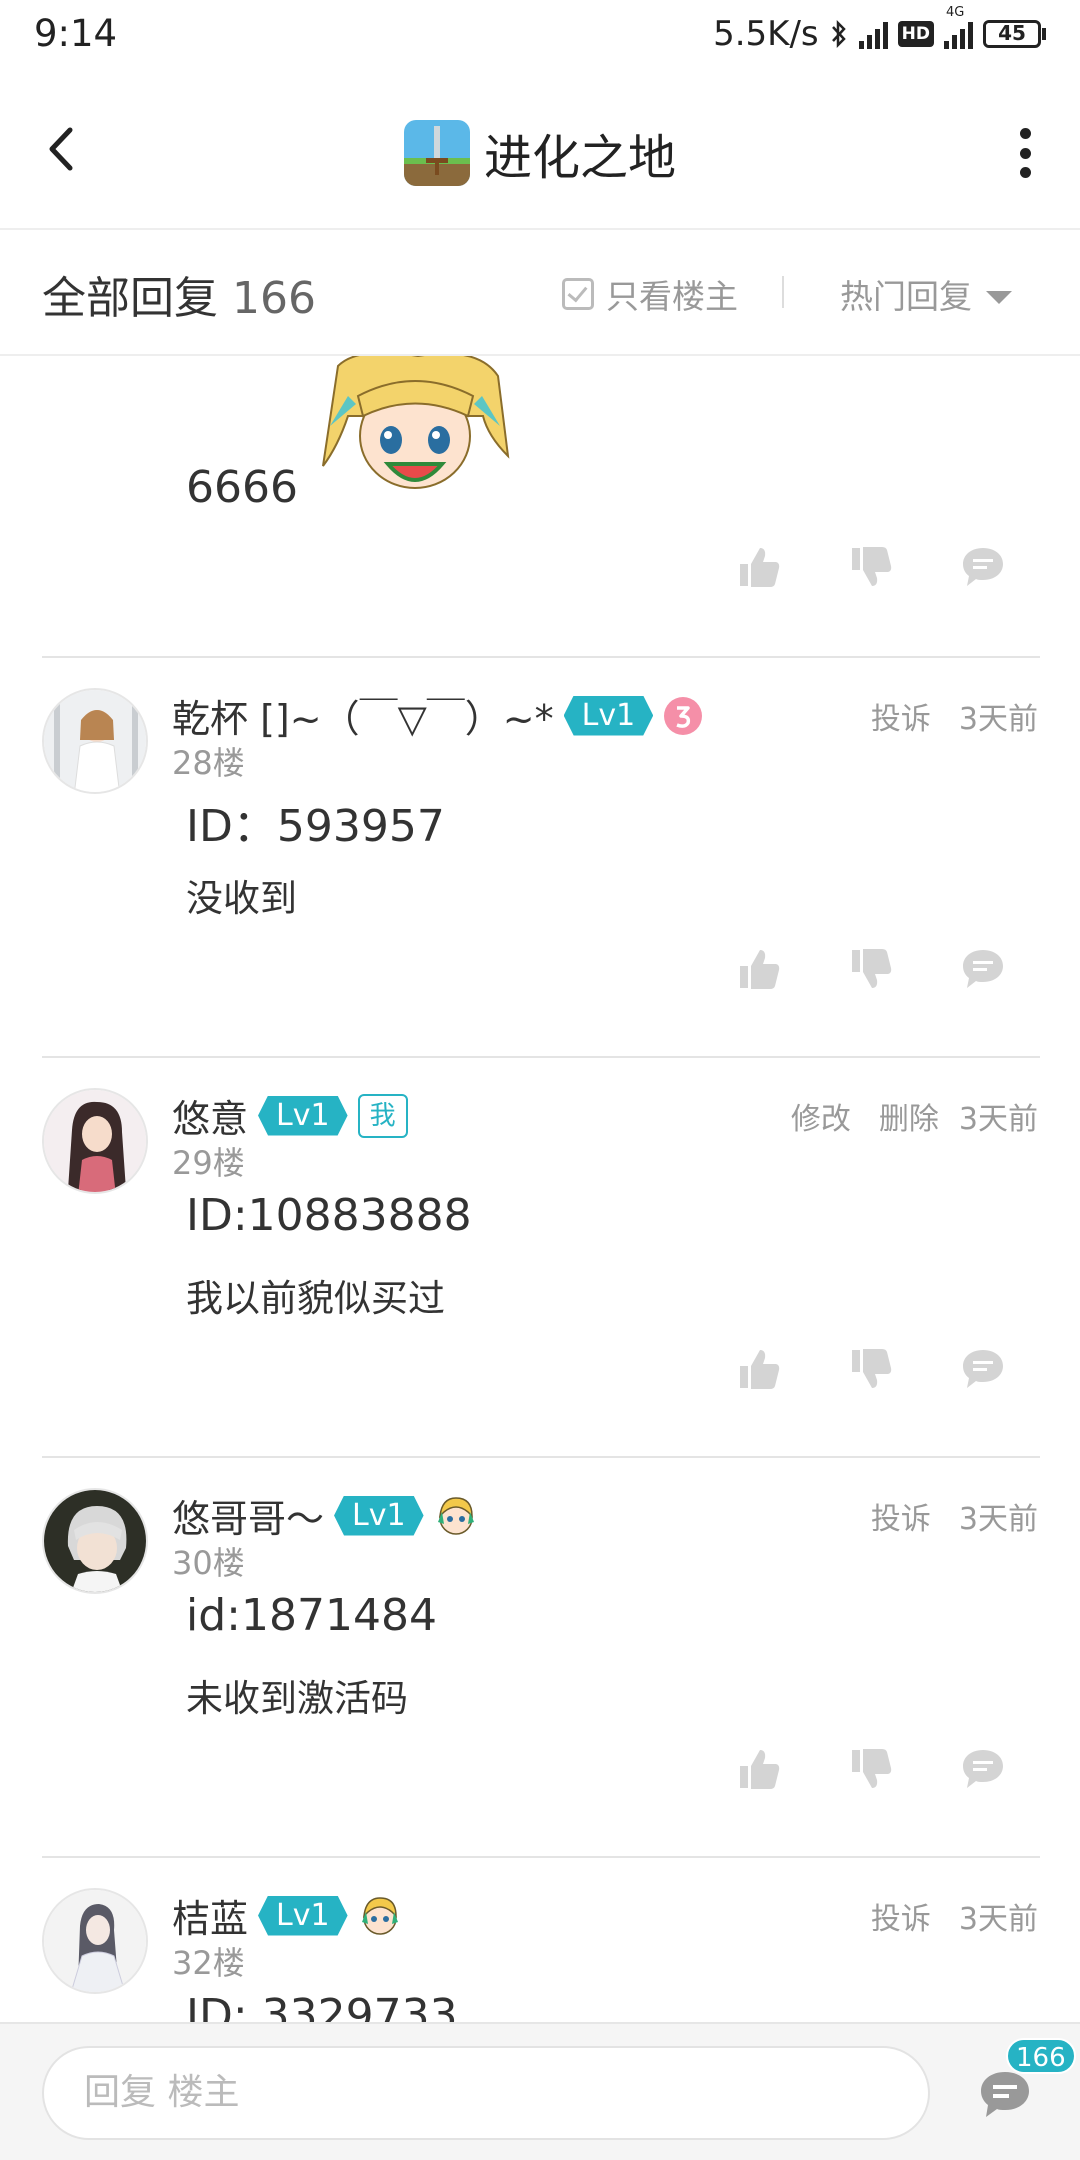 The height and width of the screenshot is (2160, 1080). I want to click on status-indicators: 5.5K/s HD 4G 45, so click(879, 29).